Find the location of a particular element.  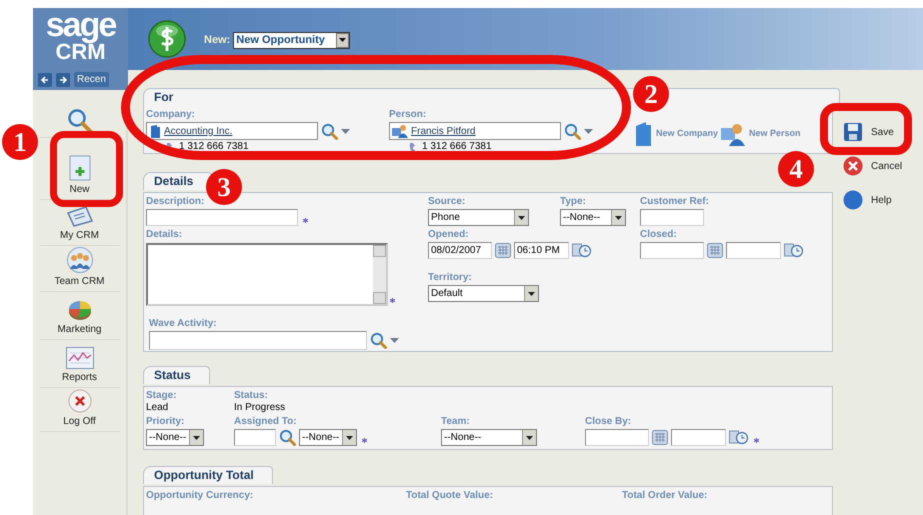

select-field: New Opportunity is located at coordinates (291, 40).